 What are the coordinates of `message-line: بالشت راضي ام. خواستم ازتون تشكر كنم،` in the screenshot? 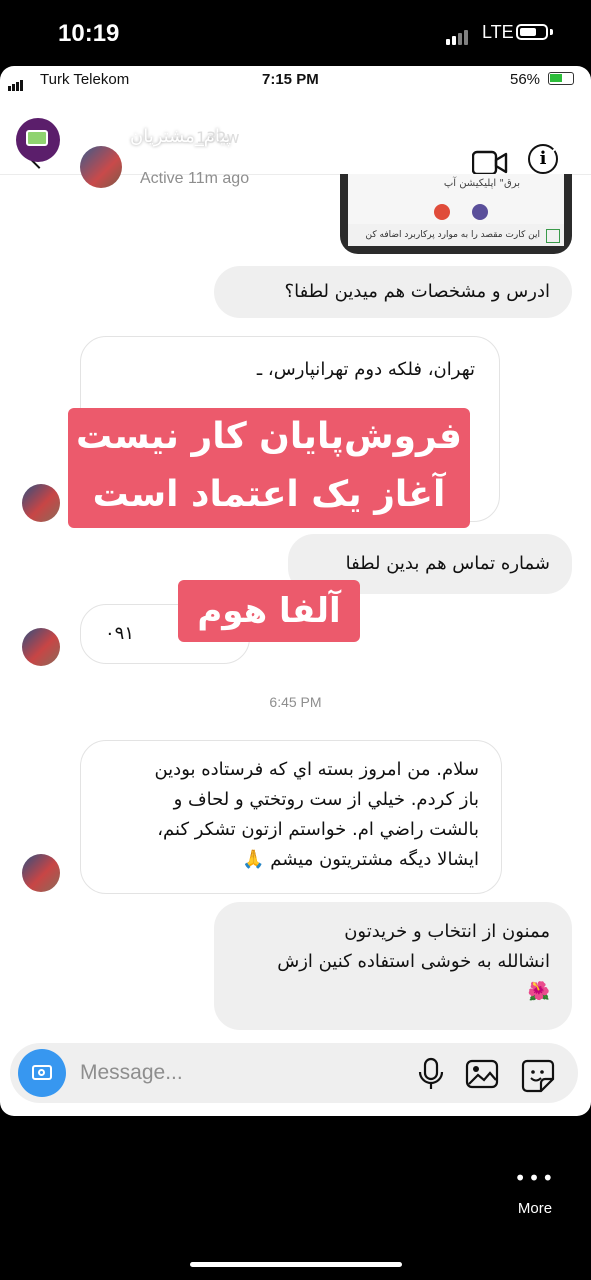 It's located at (318, 829).